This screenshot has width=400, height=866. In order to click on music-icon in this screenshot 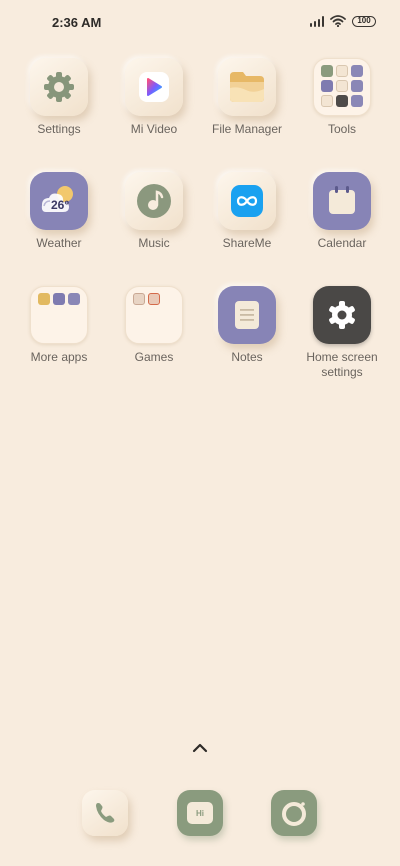, I will do `click(154, 201)`.